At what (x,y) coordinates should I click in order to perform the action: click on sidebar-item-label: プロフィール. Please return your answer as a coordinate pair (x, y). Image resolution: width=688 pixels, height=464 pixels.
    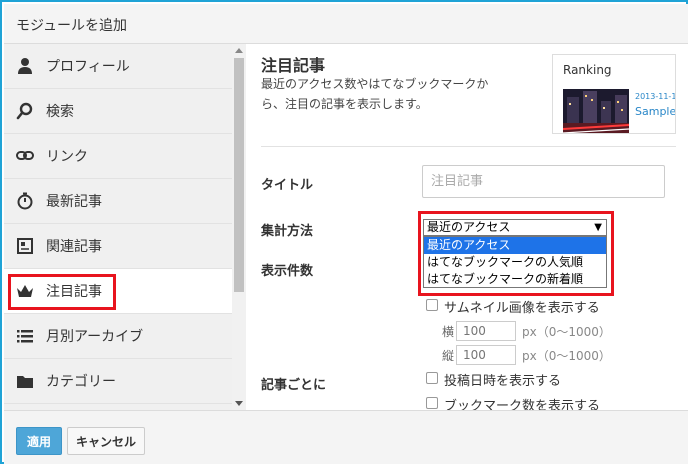
    Looking at the image, I should click on (88, 67).